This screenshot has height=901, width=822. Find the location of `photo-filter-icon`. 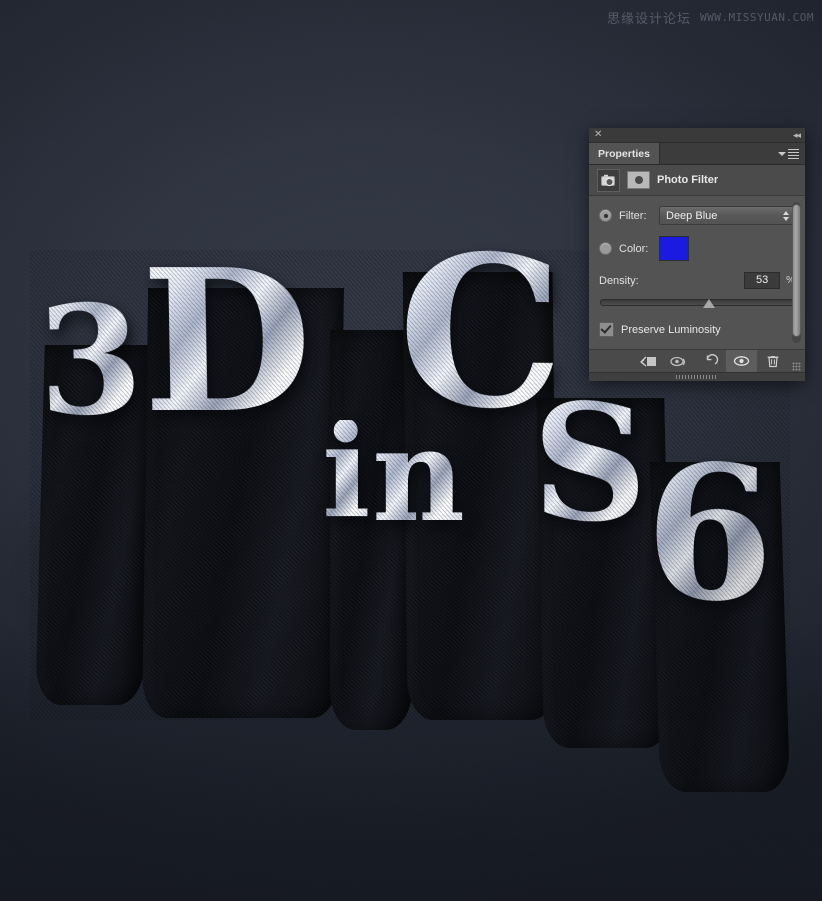

photo-filter-icon is located at coordinates (608, 180).